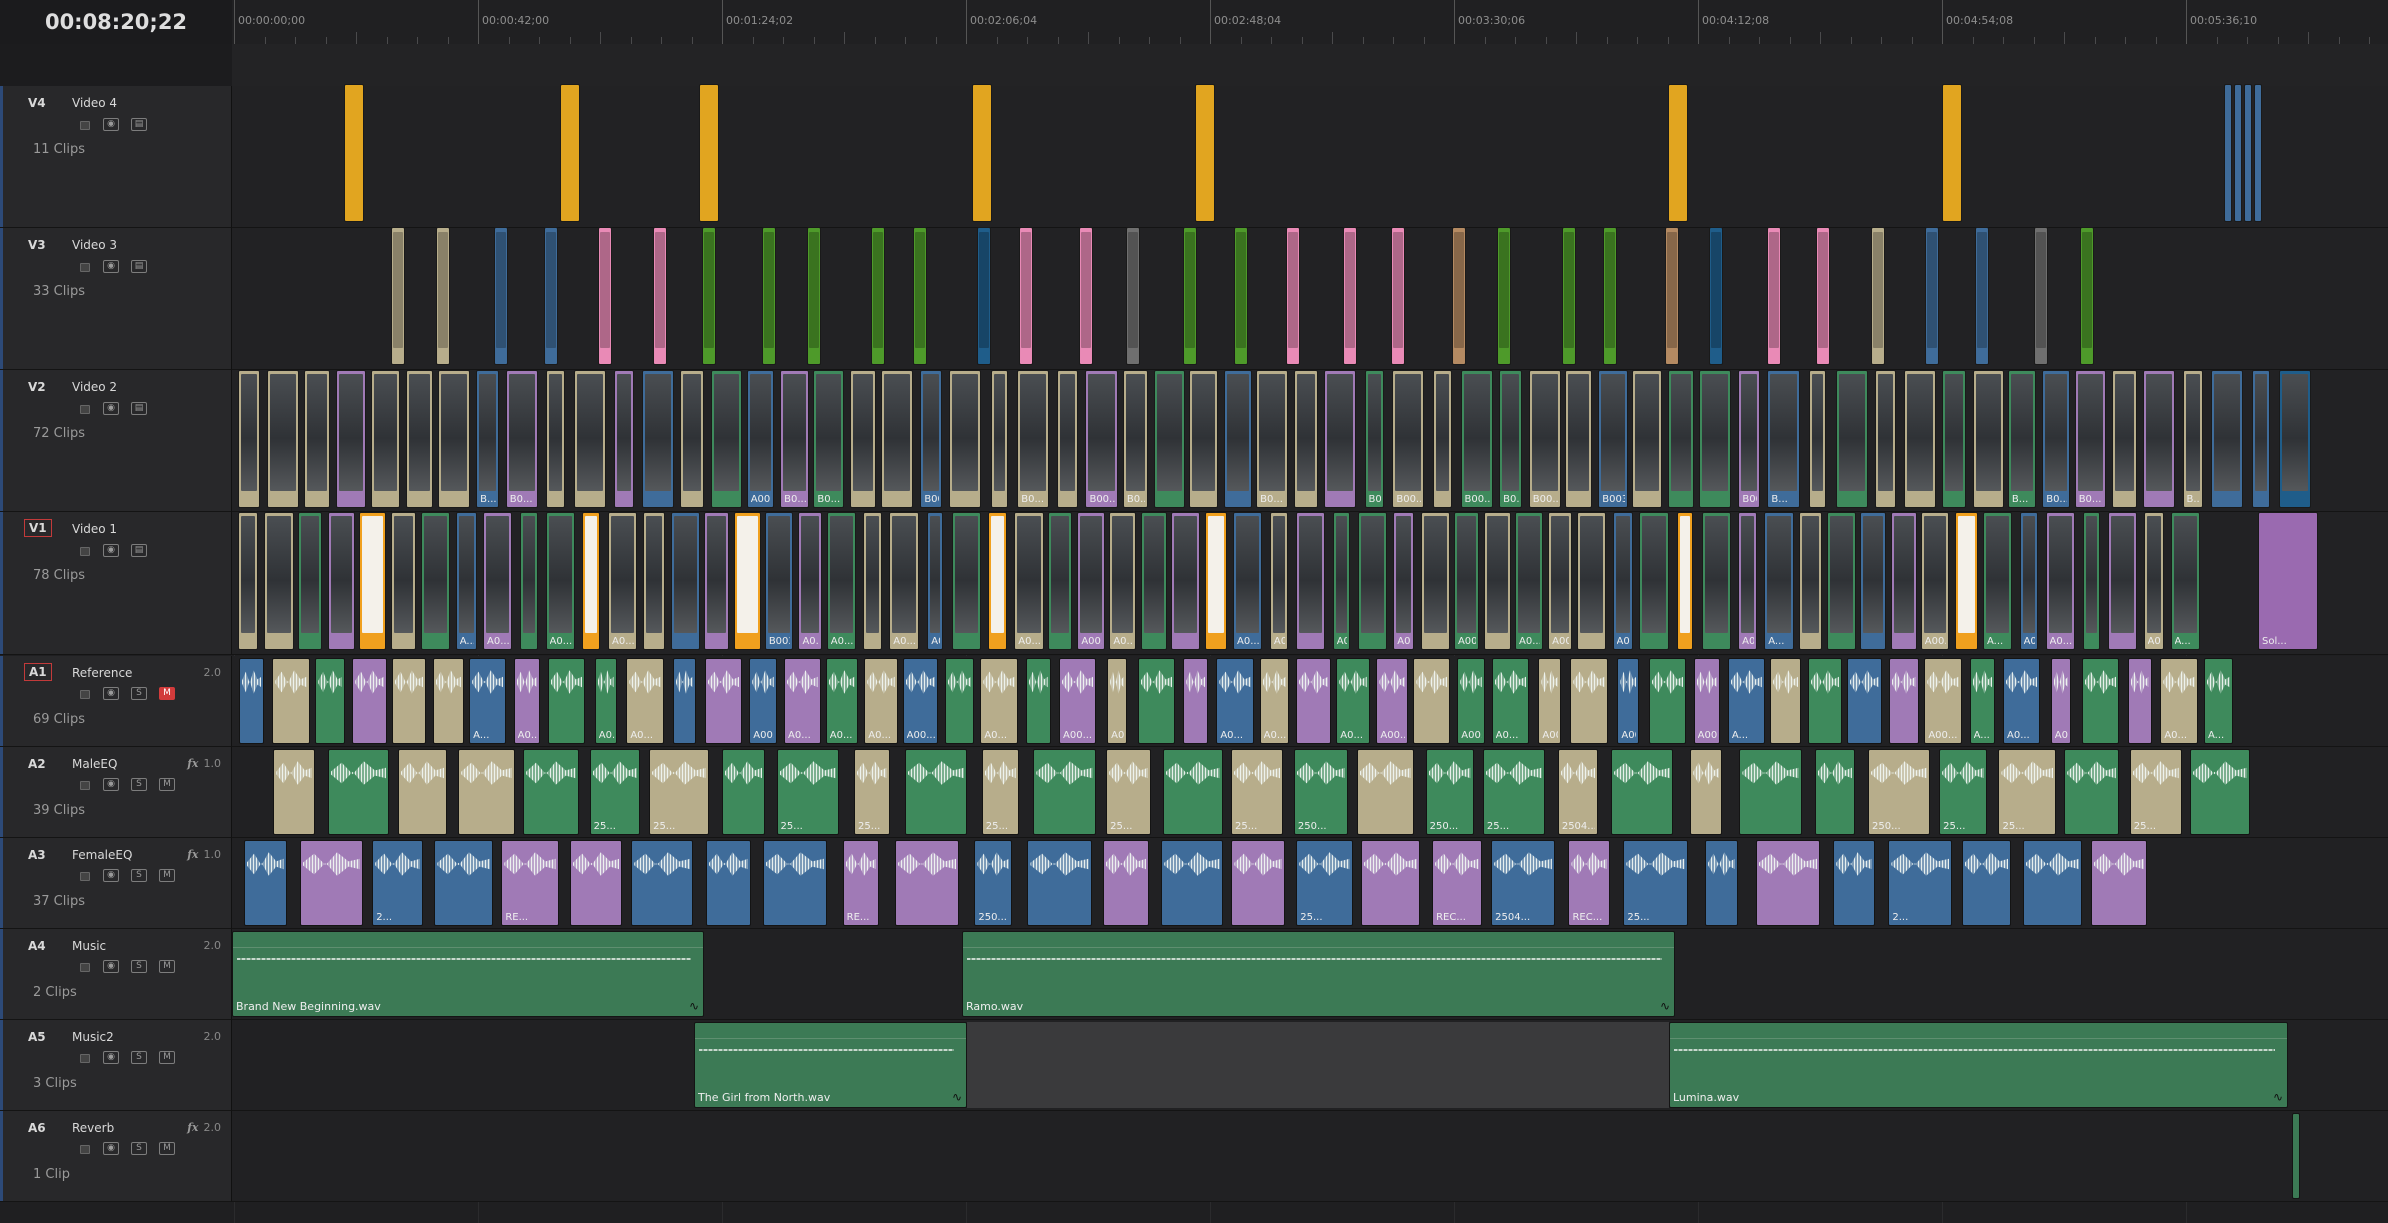  I want to click on track-name: Reverb, so click(93, 1128).